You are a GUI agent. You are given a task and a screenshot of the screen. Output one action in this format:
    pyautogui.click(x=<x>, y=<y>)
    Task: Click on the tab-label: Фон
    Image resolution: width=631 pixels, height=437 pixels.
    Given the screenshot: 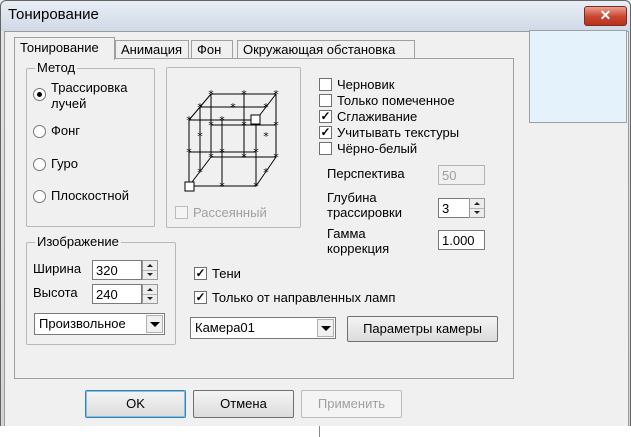 What is the action you would take?
    pyautogui.click(x=209, y=49)
    